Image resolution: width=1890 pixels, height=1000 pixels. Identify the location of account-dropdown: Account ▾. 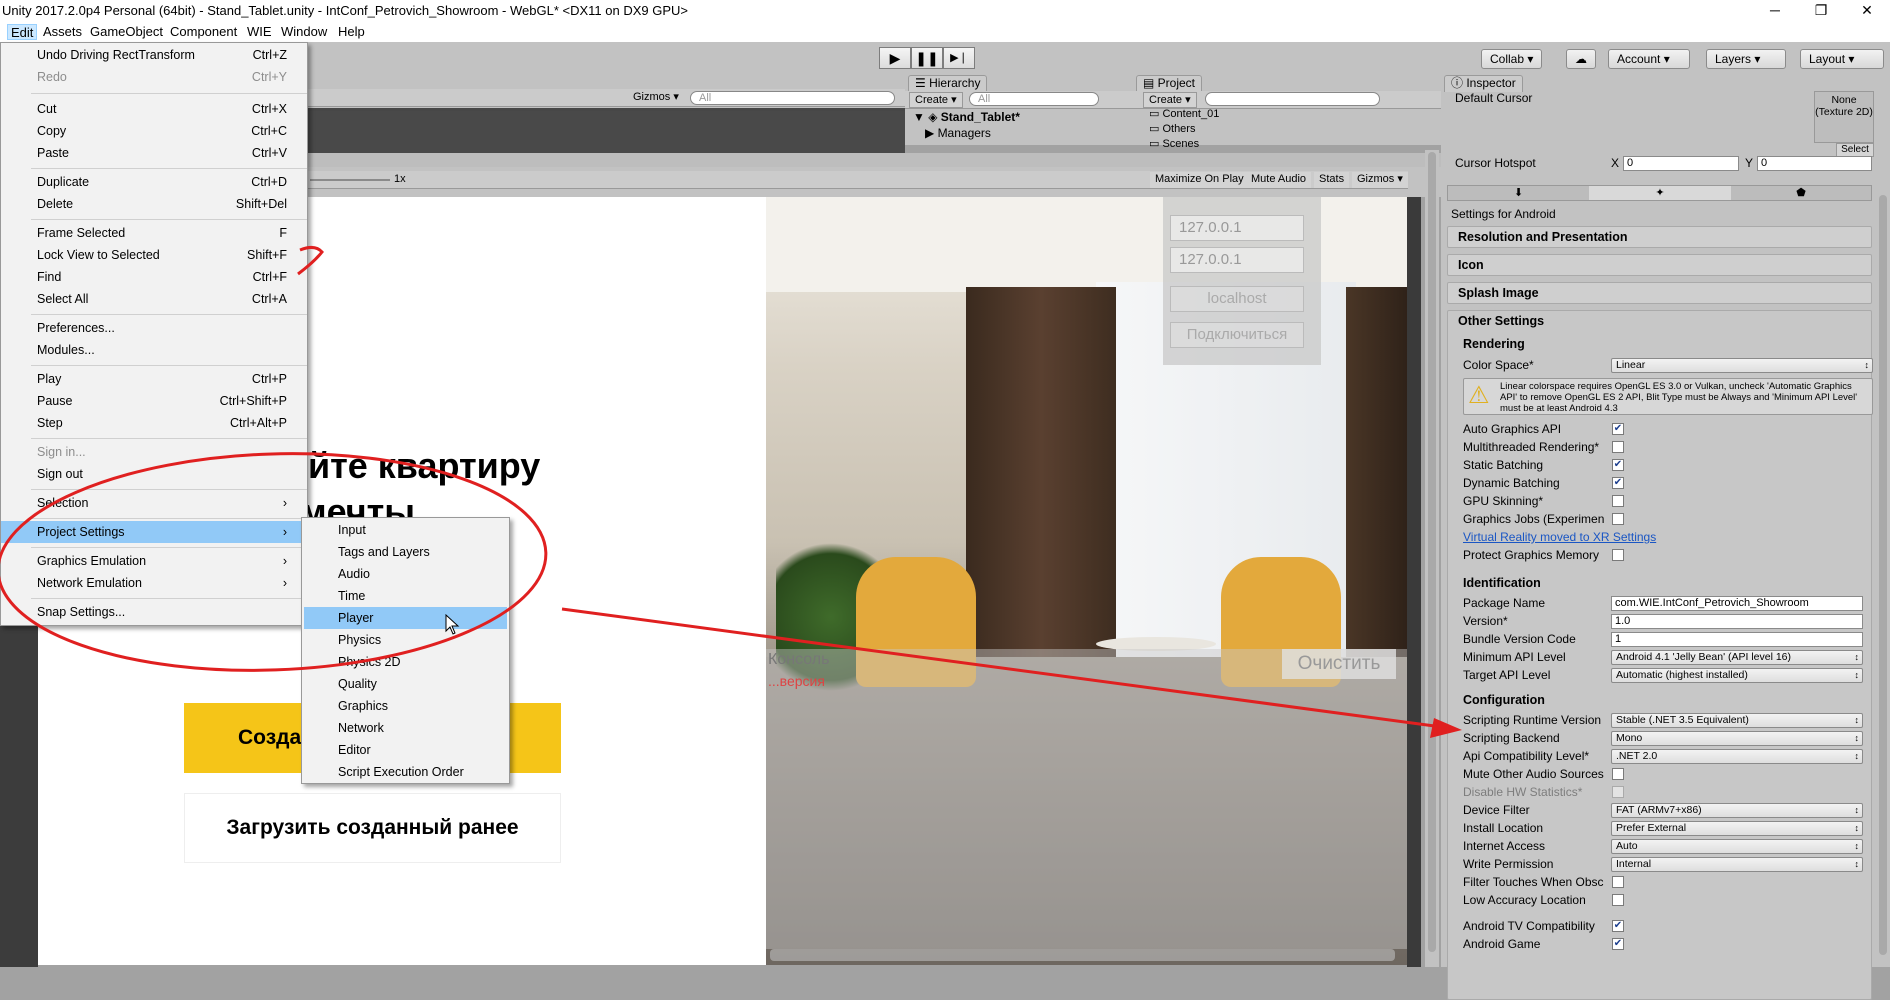
(1649, 59).